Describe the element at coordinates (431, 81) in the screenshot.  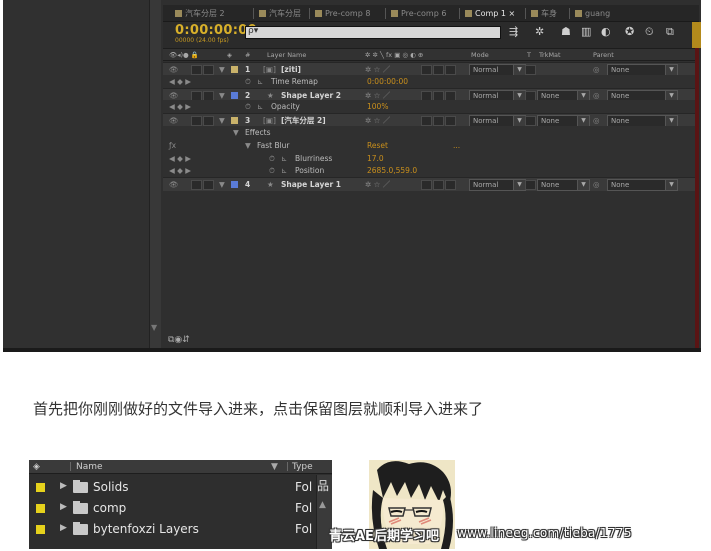
I see `property-row: ◀ ◆ ▶ ⏱ ⊾ Time Remap 0:00:00:00` at that location.